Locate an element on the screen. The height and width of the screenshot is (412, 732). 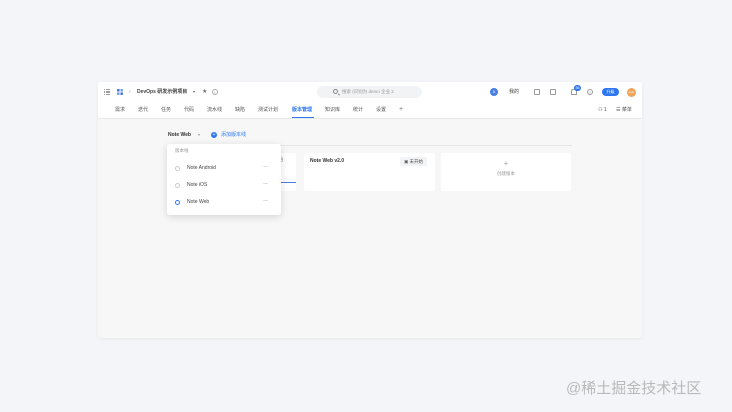
breadcrumb-chevron-icon: › is located at coordinates (130, 92).